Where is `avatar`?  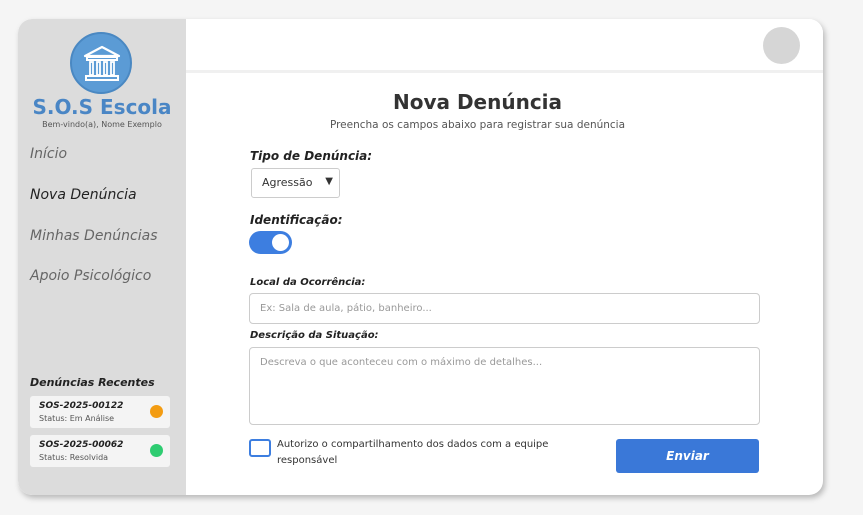
avatar is located at coordinates (781, 45).